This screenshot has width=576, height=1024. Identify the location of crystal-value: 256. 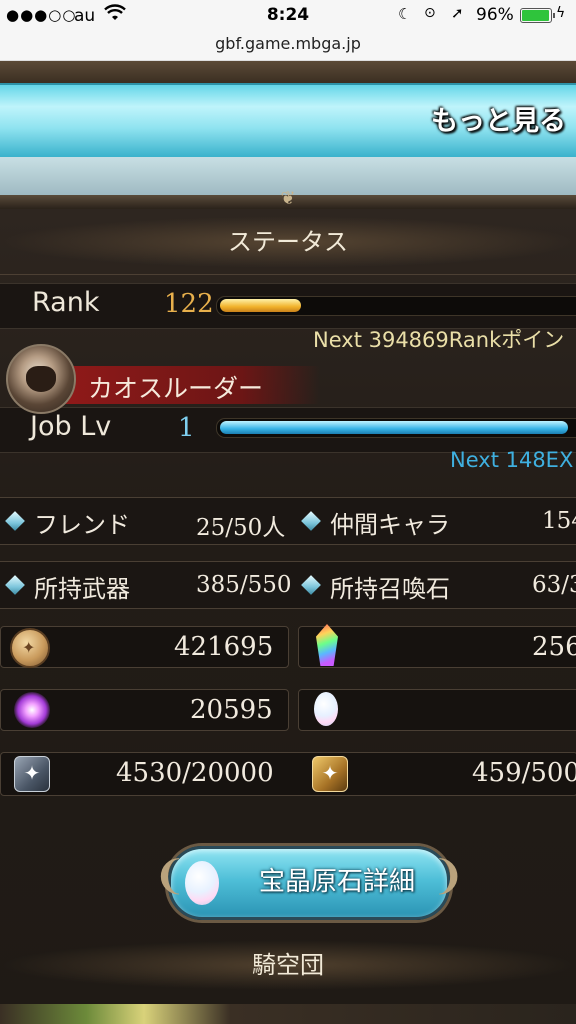
(554, 647).